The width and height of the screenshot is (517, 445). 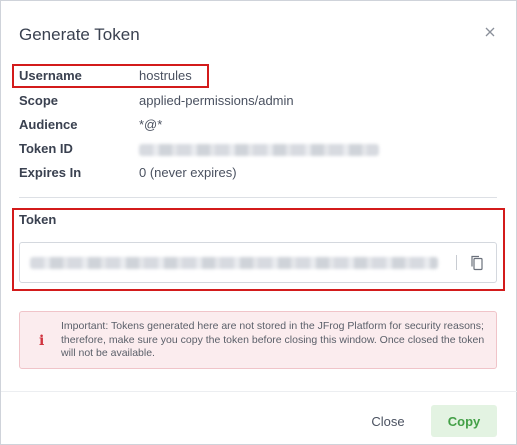 What do you see at coordinates (38, 219) in the screenshot?
I see `token-label: Token` at bounding box center [38, 219].